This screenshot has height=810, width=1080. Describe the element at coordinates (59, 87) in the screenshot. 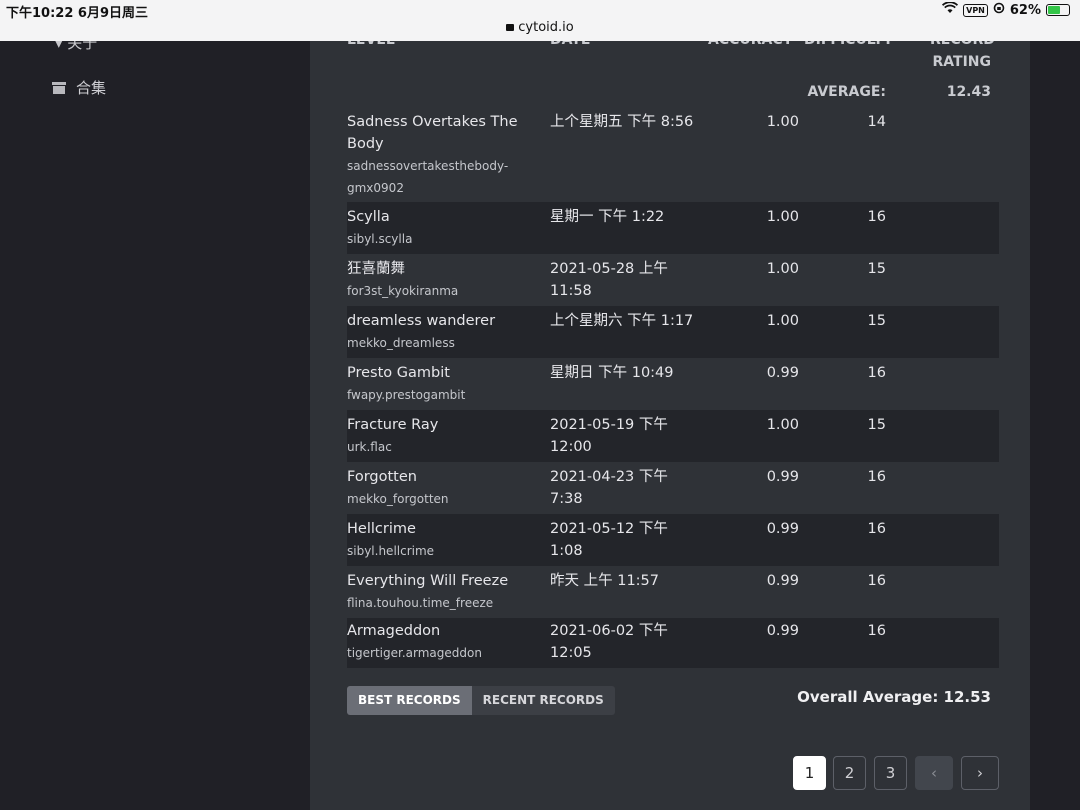

I see `archive-icon` at that location.